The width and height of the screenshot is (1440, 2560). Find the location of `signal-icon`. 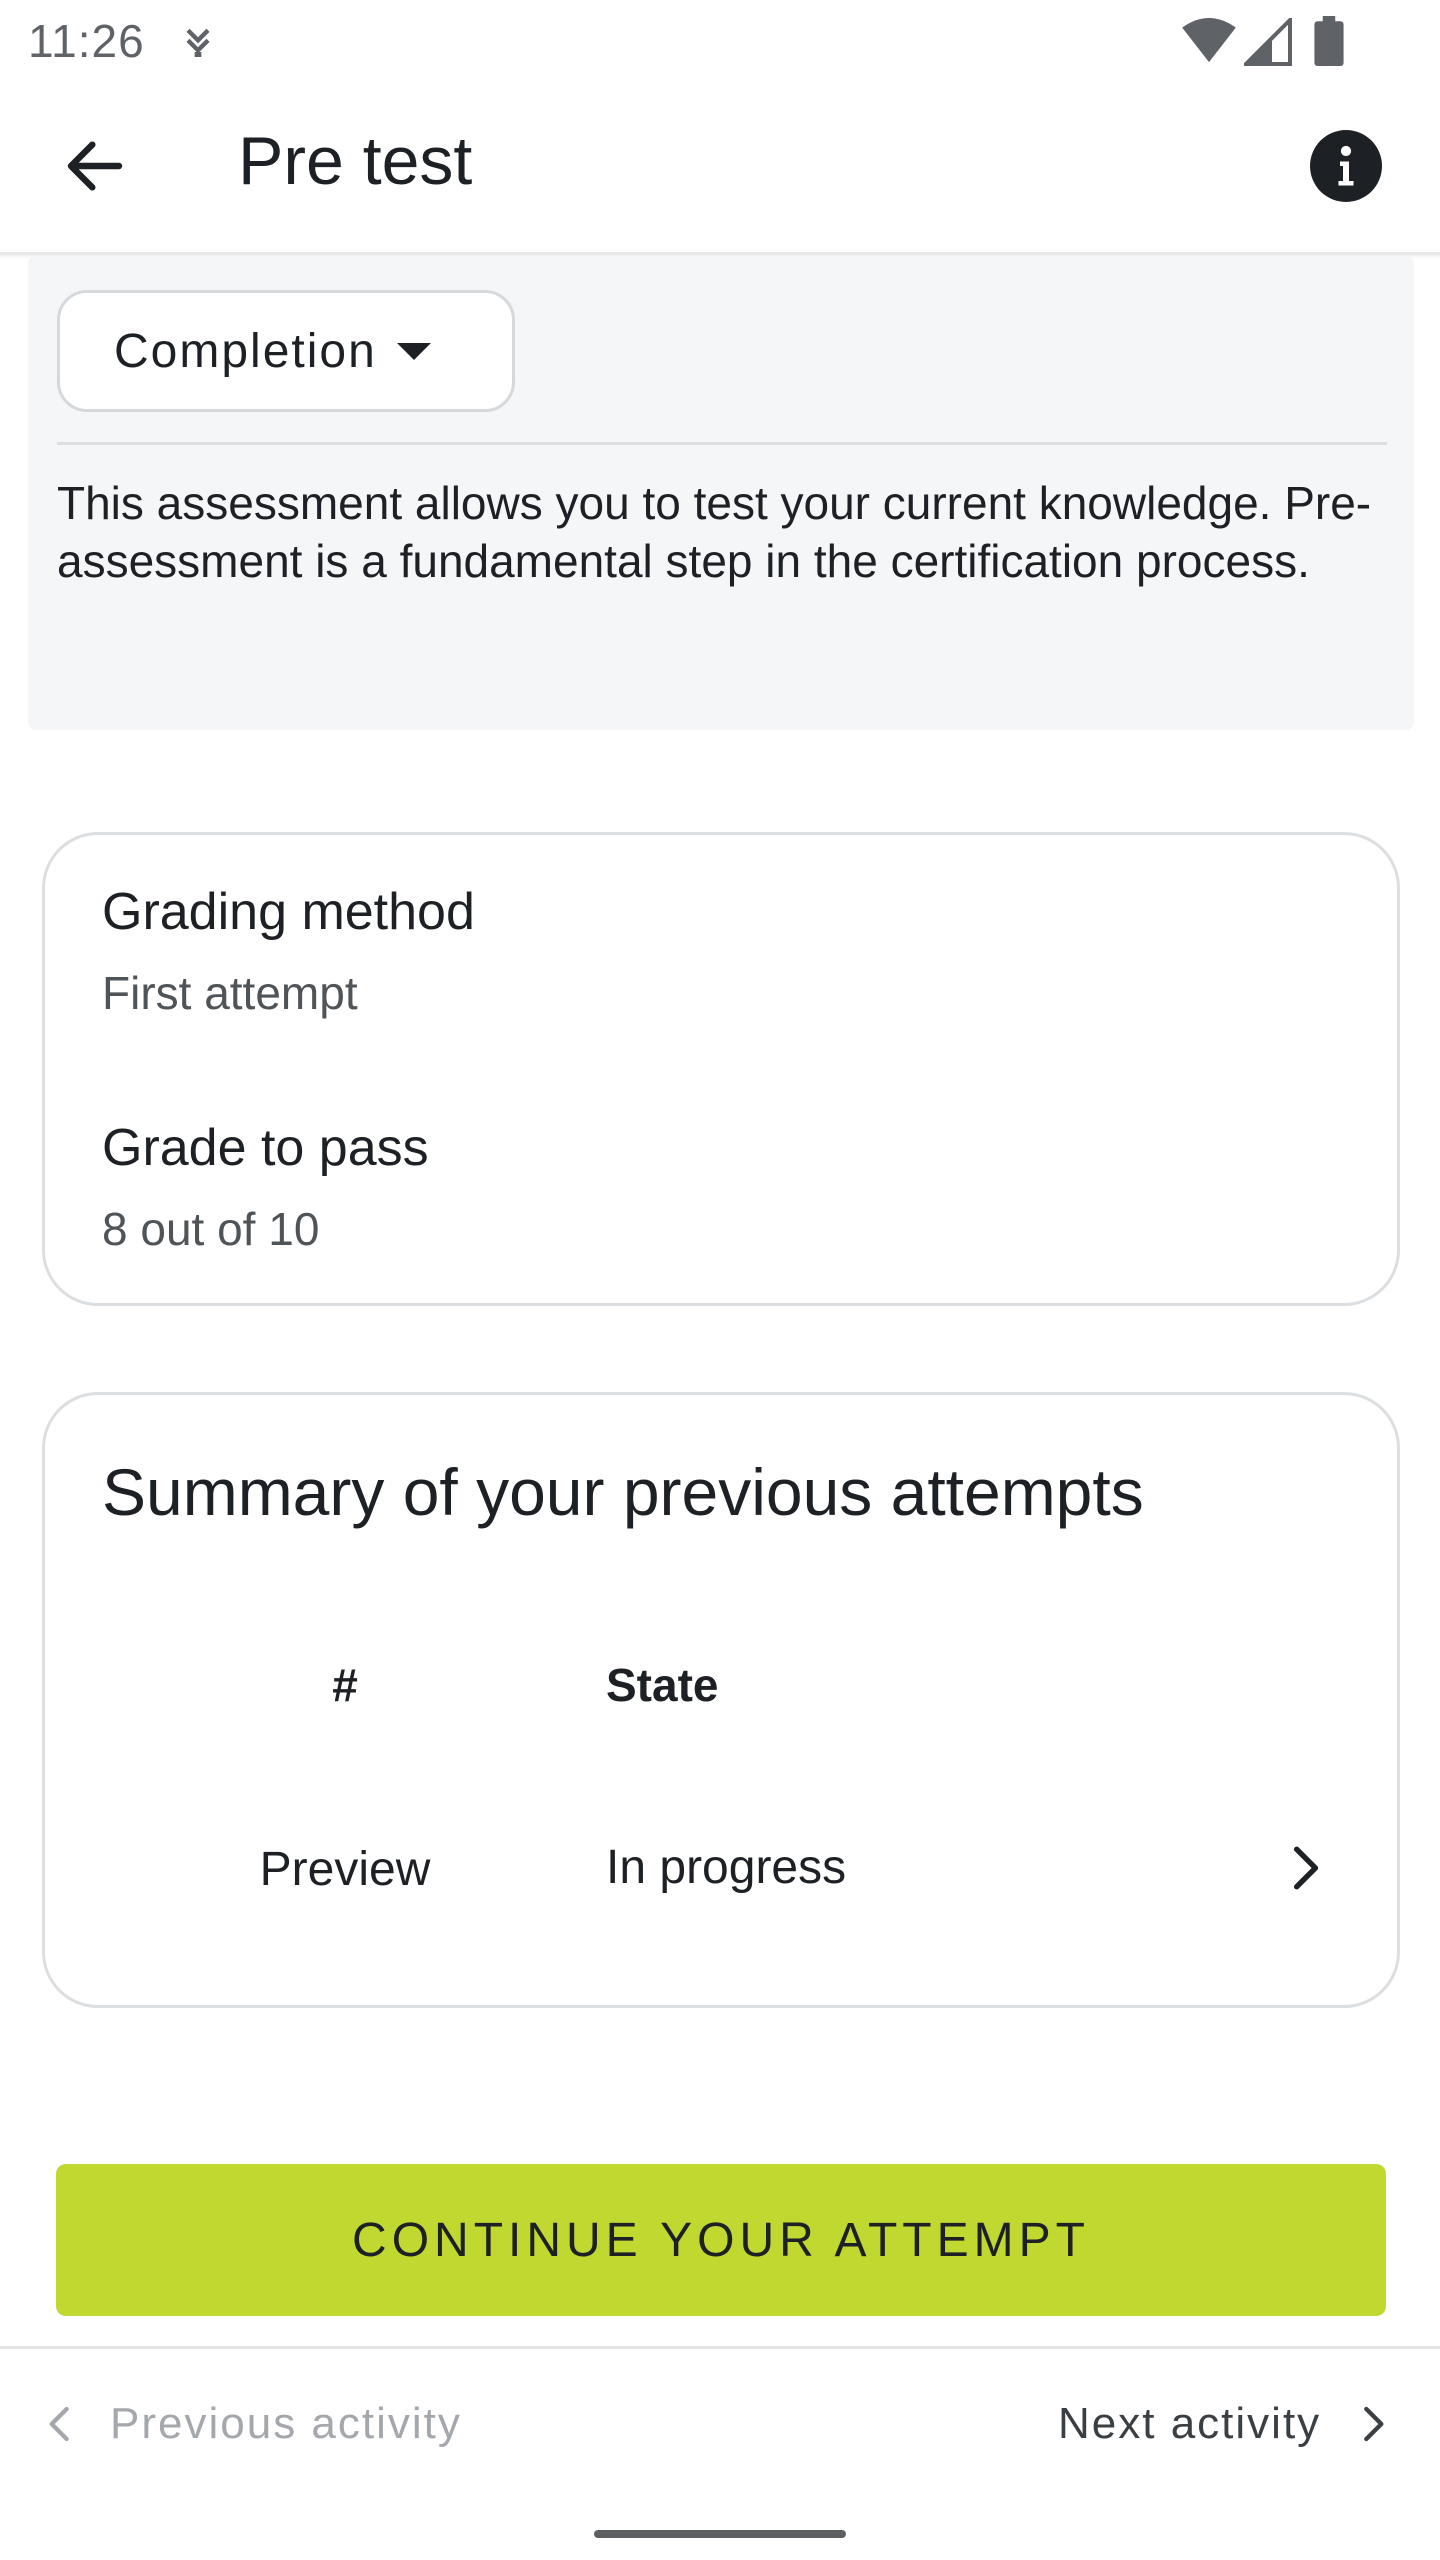

signal-icon is located at coordinates (1268, 42).